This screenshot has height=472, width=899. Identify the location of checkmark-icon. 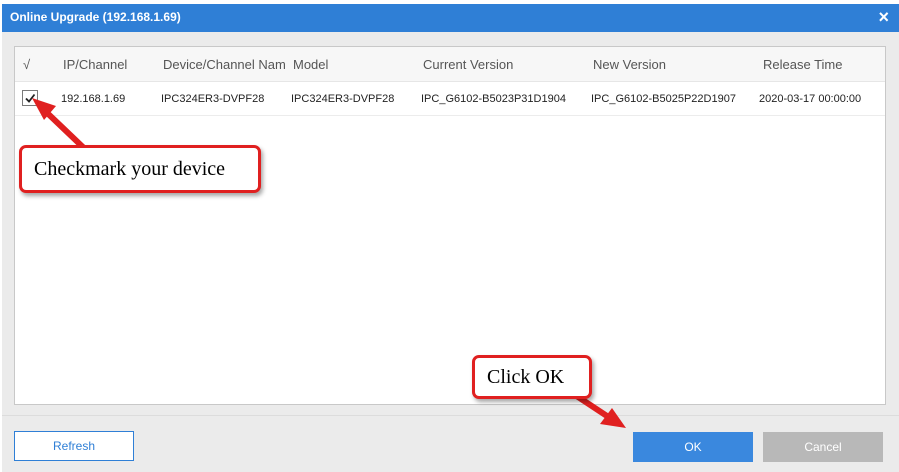
(30, 98).